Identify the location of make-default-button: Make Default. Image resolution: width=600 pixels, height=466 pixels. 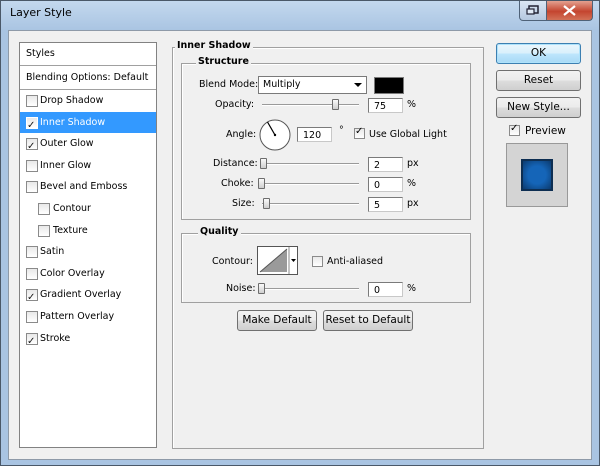
(277, 320).